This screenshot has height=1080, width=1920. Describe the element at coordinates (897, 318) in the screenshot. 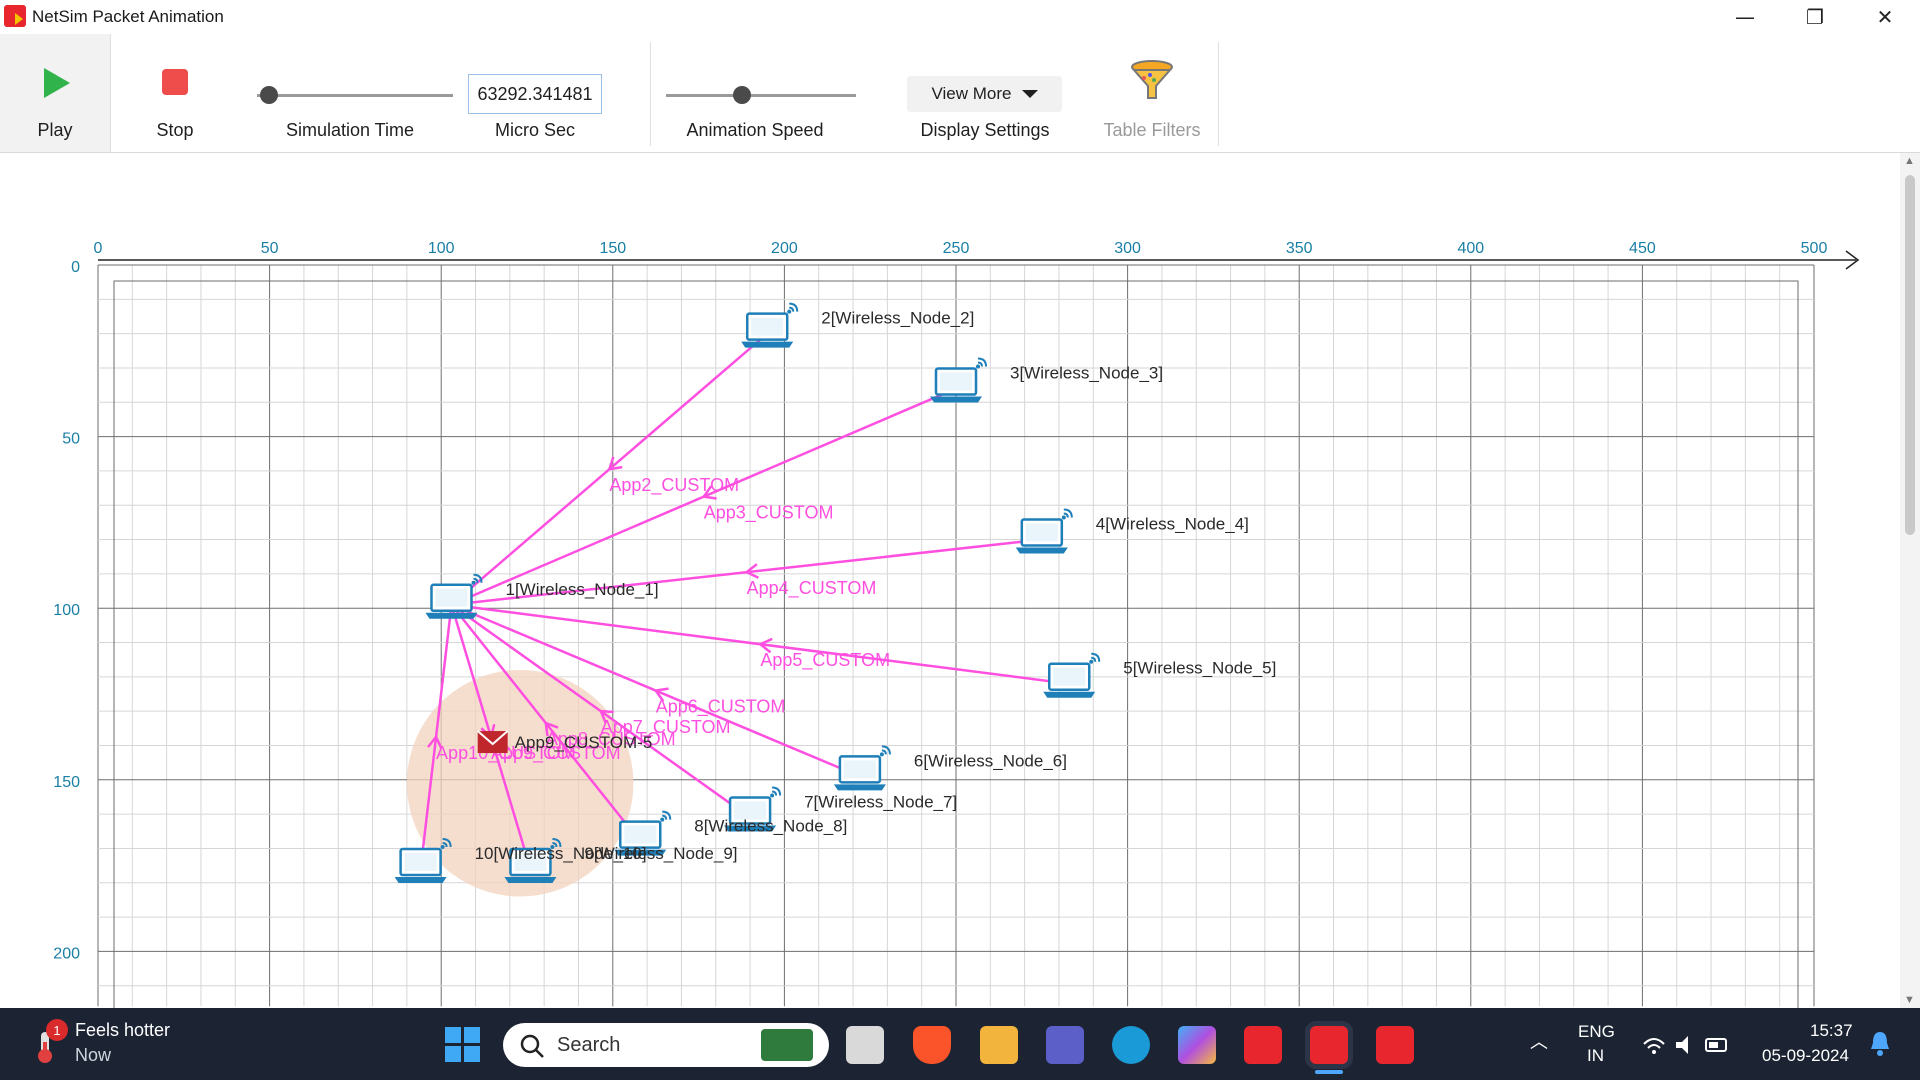

I see `node-label: 2[Wireless_Node_2]` at that location.